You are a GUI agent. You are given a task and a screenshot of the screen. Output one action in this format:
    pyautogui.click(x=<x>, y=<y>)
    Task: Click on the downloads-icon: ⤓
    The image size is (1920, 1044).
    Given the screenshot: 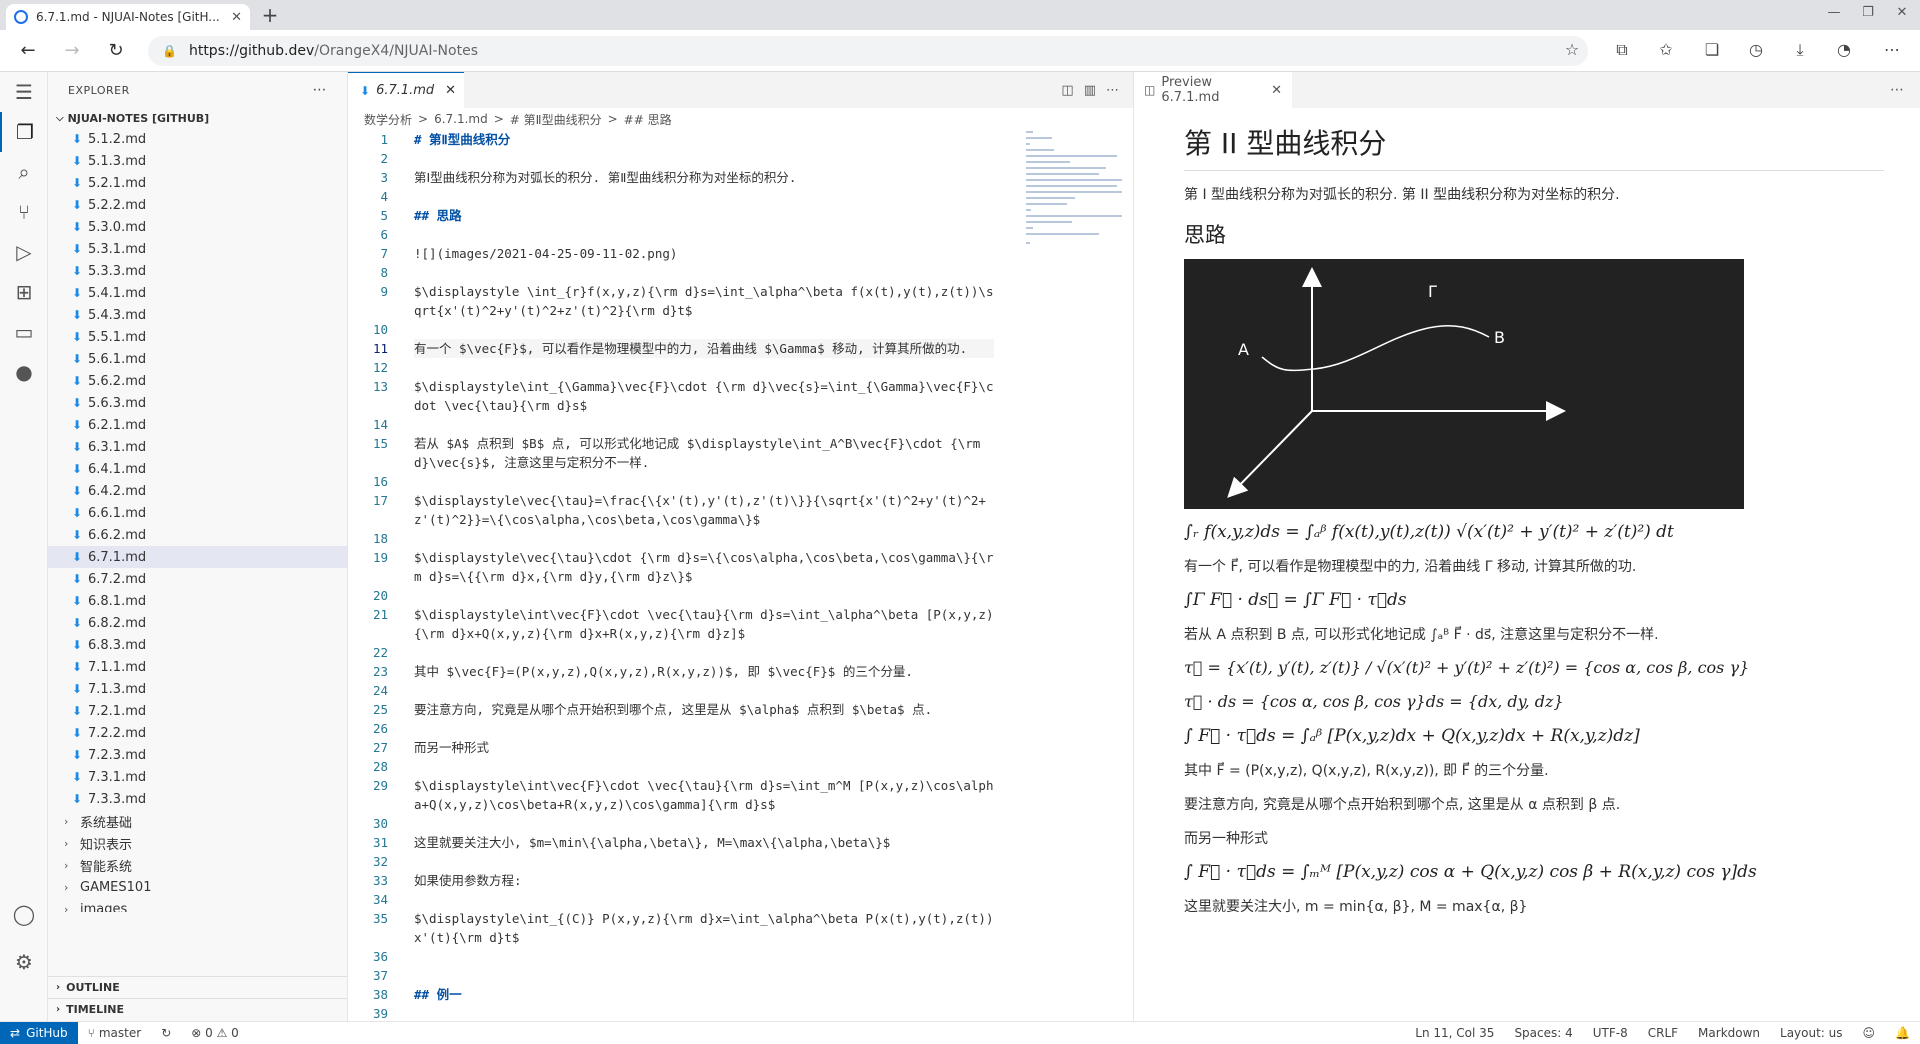 What is the action you would take?
    pyautogui.click(x=1800, y=50)
    